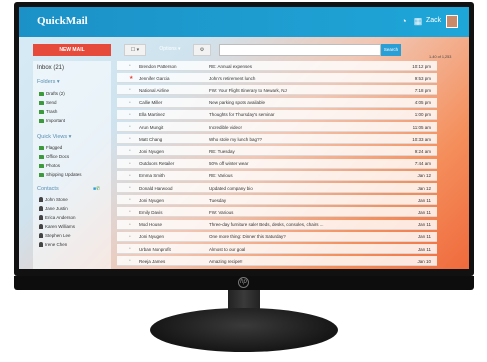  I want to click on new-mail-button: NEW MAIL, so click(72, 50).